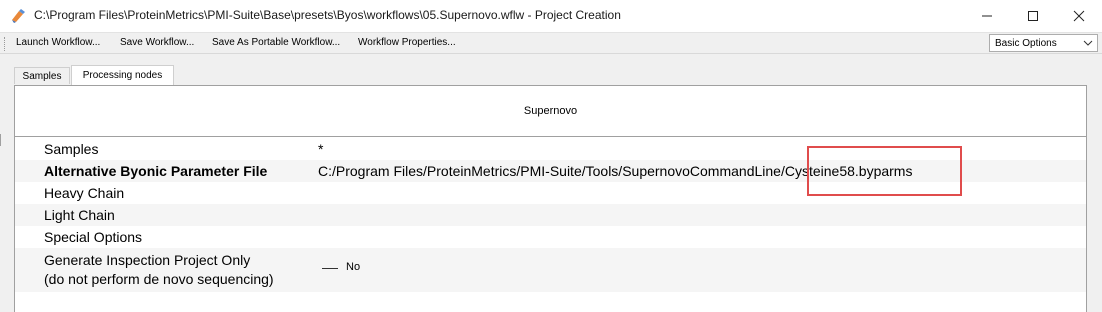 Image resolution: width=1102 pixels, height=312 pixels. What do you see at coordinates (550, 215) in the screenshot?
I see `property-row-light-chain: Light Chain` at bounding box center [550, 215].